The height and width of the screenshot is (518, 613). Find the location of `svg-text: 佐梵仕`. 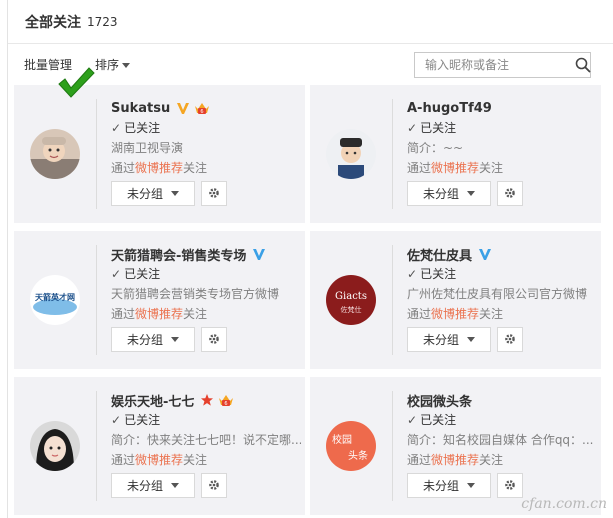

svg-text: 佐梵仕 is located at coordinates (351, 309).